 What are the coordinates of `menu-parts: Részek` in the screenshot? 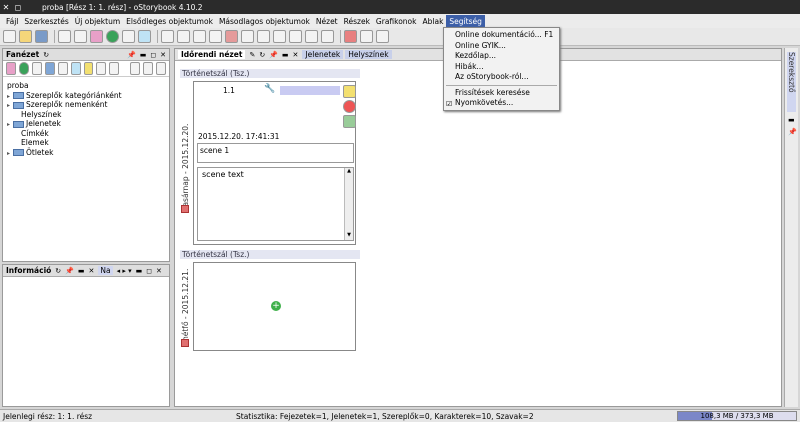 It's located at (357, 21).